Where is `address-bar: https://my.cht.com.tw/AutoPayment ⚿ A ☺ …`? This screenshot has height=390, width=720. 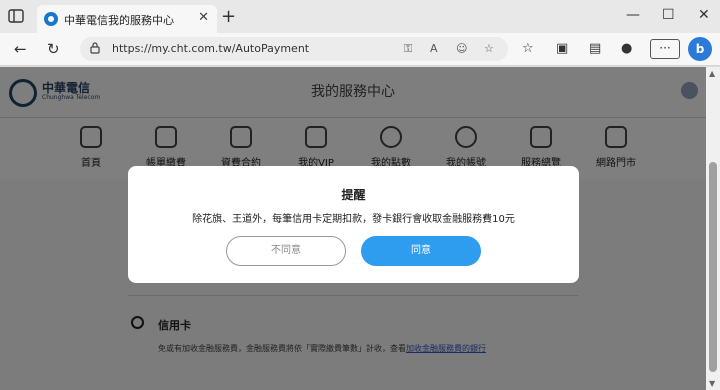 address-bar: https://my.cht.com.tw/AutoPayment ⚿ A ☺ … is located at coordinates (294, 49).